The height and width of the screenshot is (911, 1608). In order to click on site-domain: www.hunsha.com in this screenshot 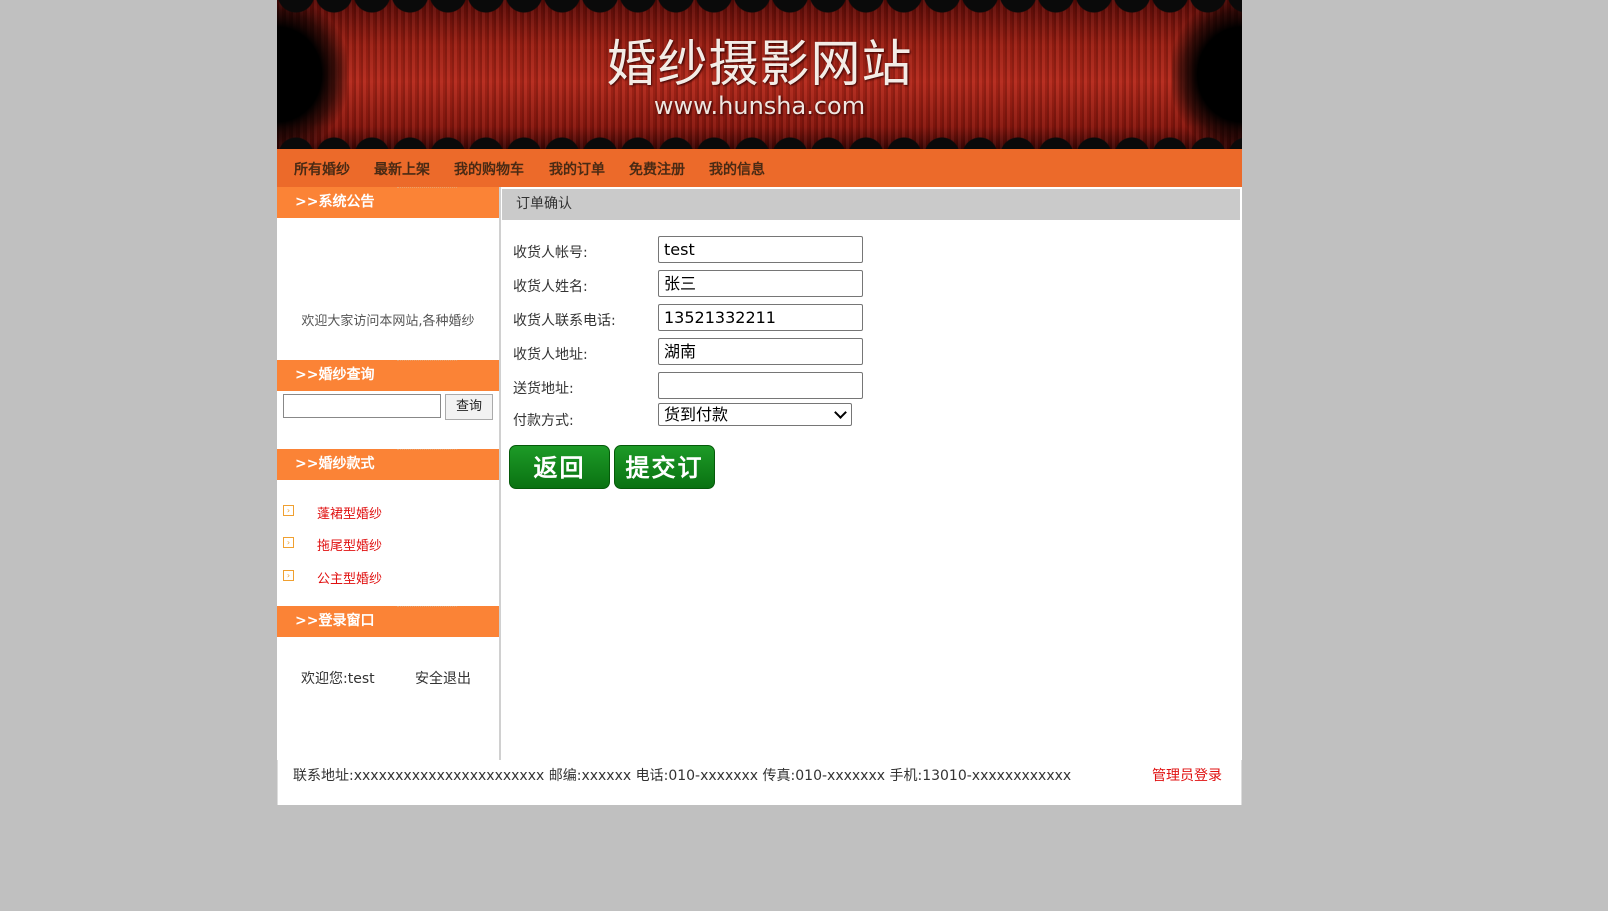, I will do `click(759, 106)`.